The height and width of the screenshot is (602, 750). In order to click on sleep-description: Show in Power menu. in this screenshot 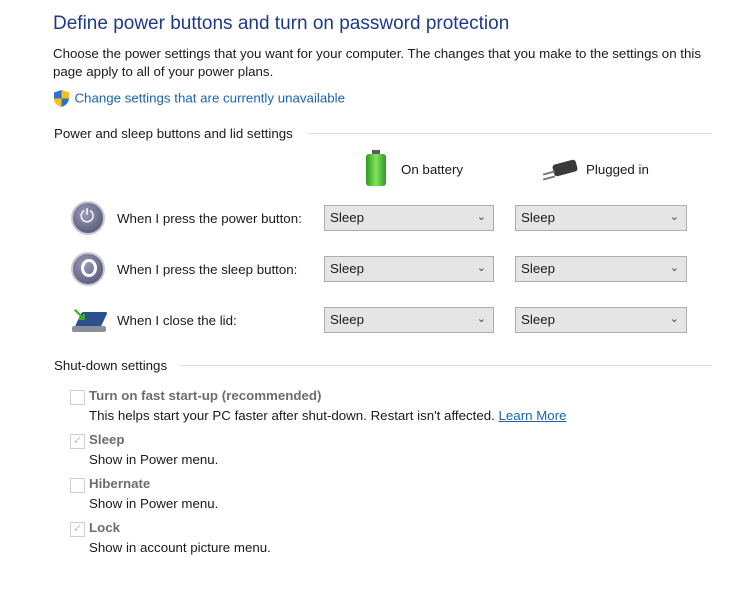, I will do `click(154, 459)`.